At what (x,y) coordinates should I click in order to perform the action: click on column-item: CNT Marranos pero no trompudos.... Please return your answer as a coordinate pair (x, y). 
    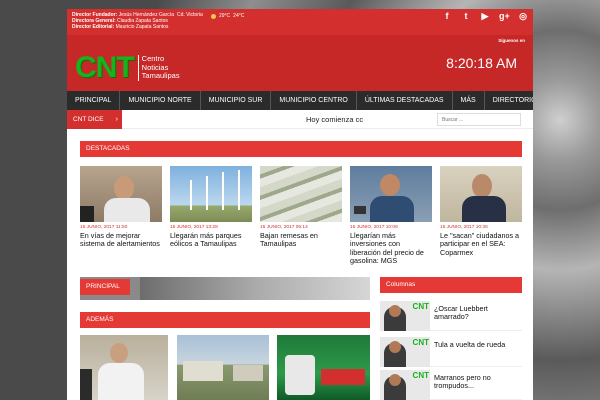
    Looking at the image, I should click on (451, 385).